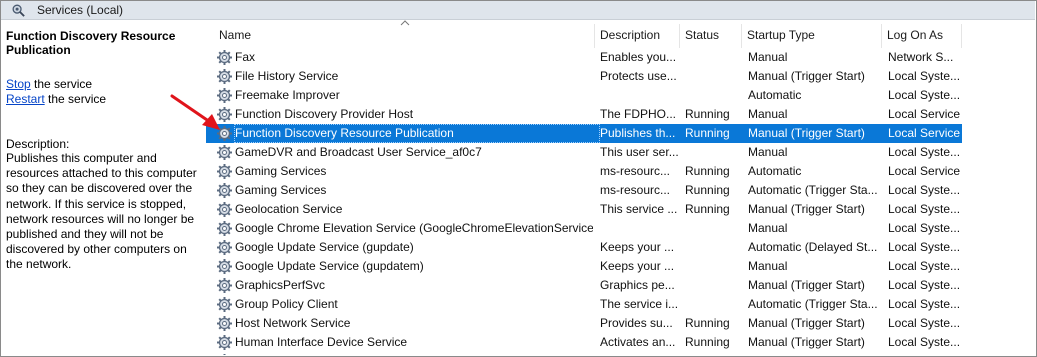 This screenshot has height=357, width=1037. I want to click on title-strip: Services (Local), so click(518, 10).